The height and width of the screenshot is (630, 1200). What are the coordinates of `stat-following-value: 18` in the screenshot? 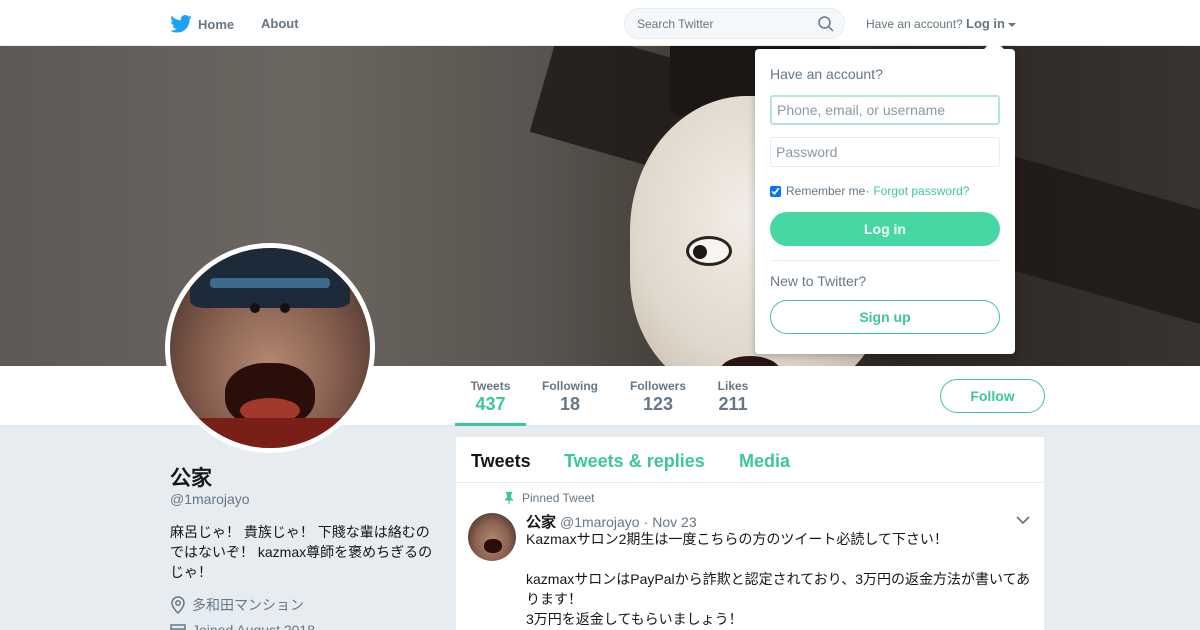 It's located at (570, 404).